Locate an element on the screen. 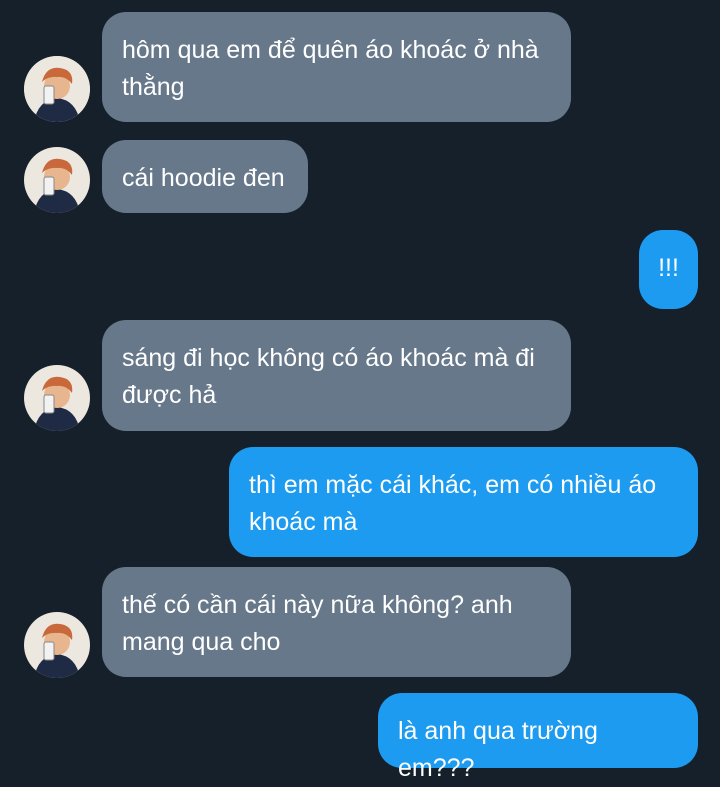 The height and width of the screenshot is (787, 720). incoming-message: cái hoodie đen is located at coordinates (205, 176).